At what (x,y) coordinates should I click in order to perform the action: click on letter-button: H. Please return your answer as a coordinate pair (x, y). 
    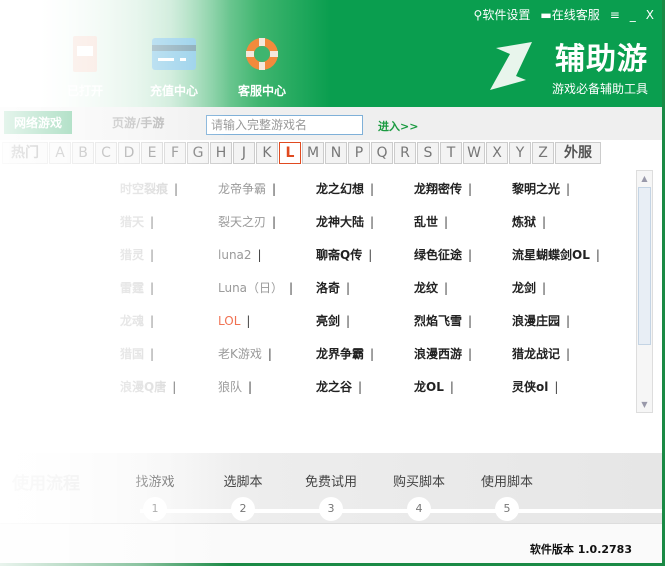
    Looking at the image, I should click on (221, 153).